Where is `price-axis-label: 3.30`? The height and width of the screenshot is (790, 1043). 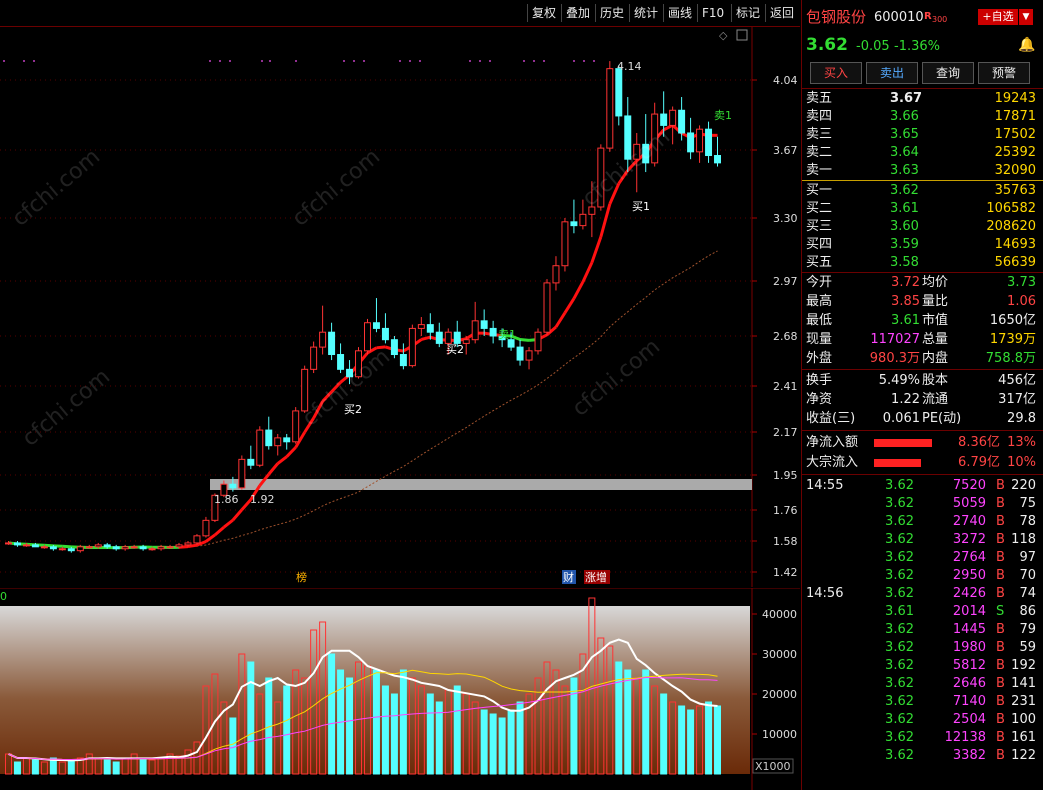
price-axis-label: 3.30 is located at coordinates (785, 218).